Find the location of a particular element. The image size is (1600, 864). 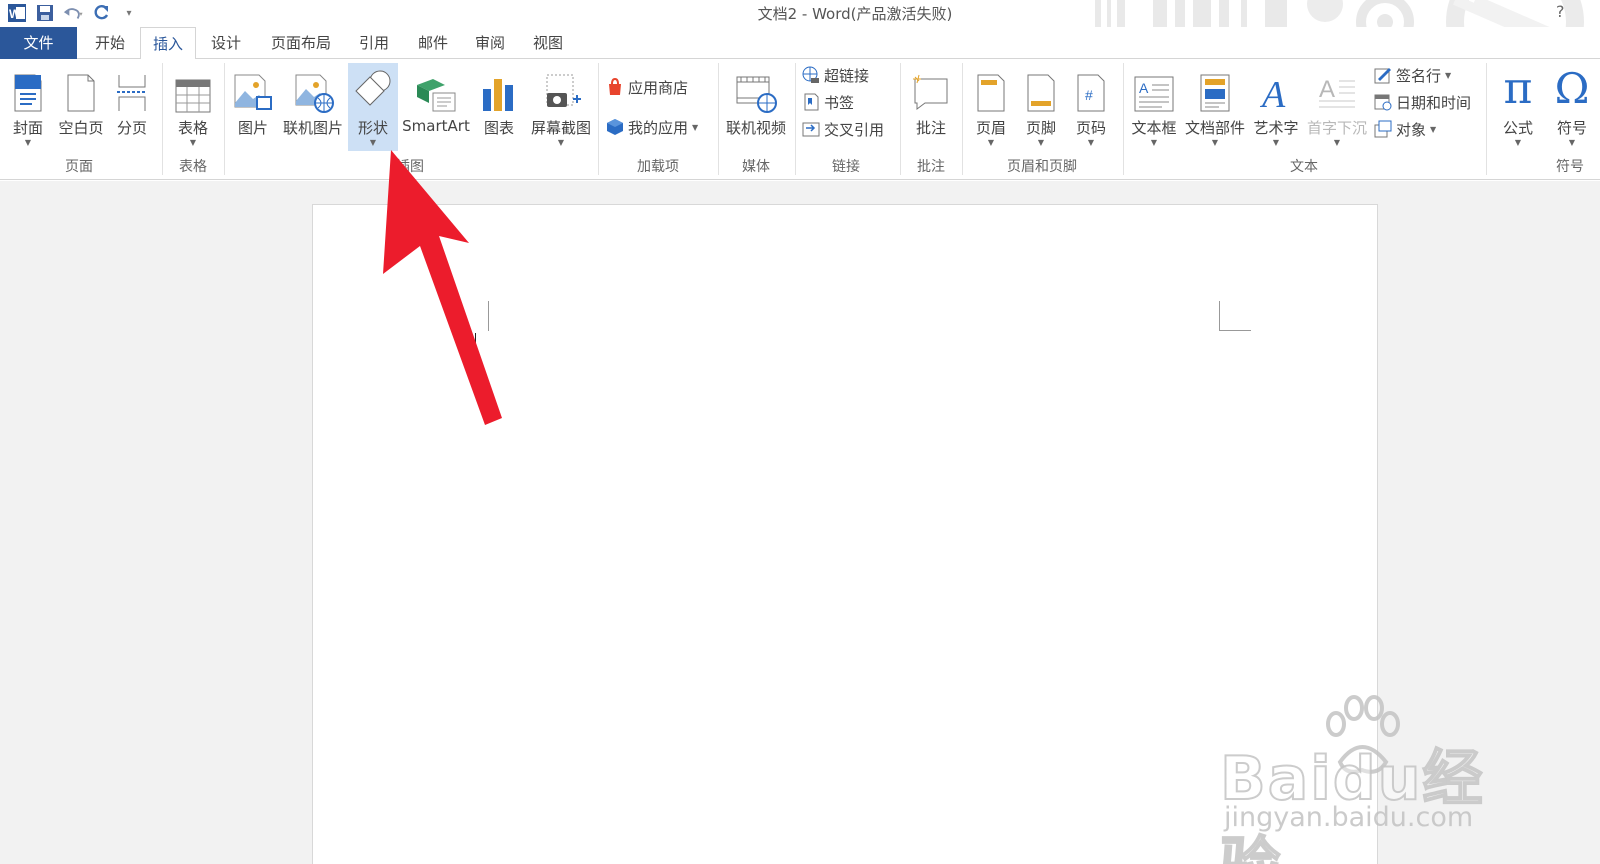

online-picture-icon is located at coordinates (313, 88).